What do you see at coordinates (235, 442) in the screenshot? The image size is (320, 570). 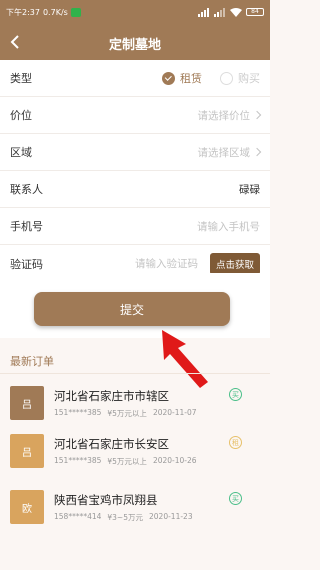 I see `order-badge-rent: 租` at bounding box center [235, 442].